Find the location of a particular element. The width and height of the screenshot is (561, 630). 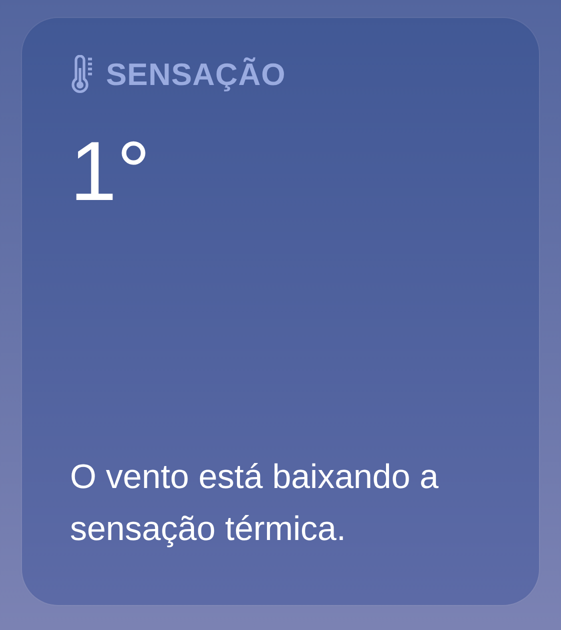

description-text: O vento está baixando a sensação térmica. is located at coordinates (255, 503).